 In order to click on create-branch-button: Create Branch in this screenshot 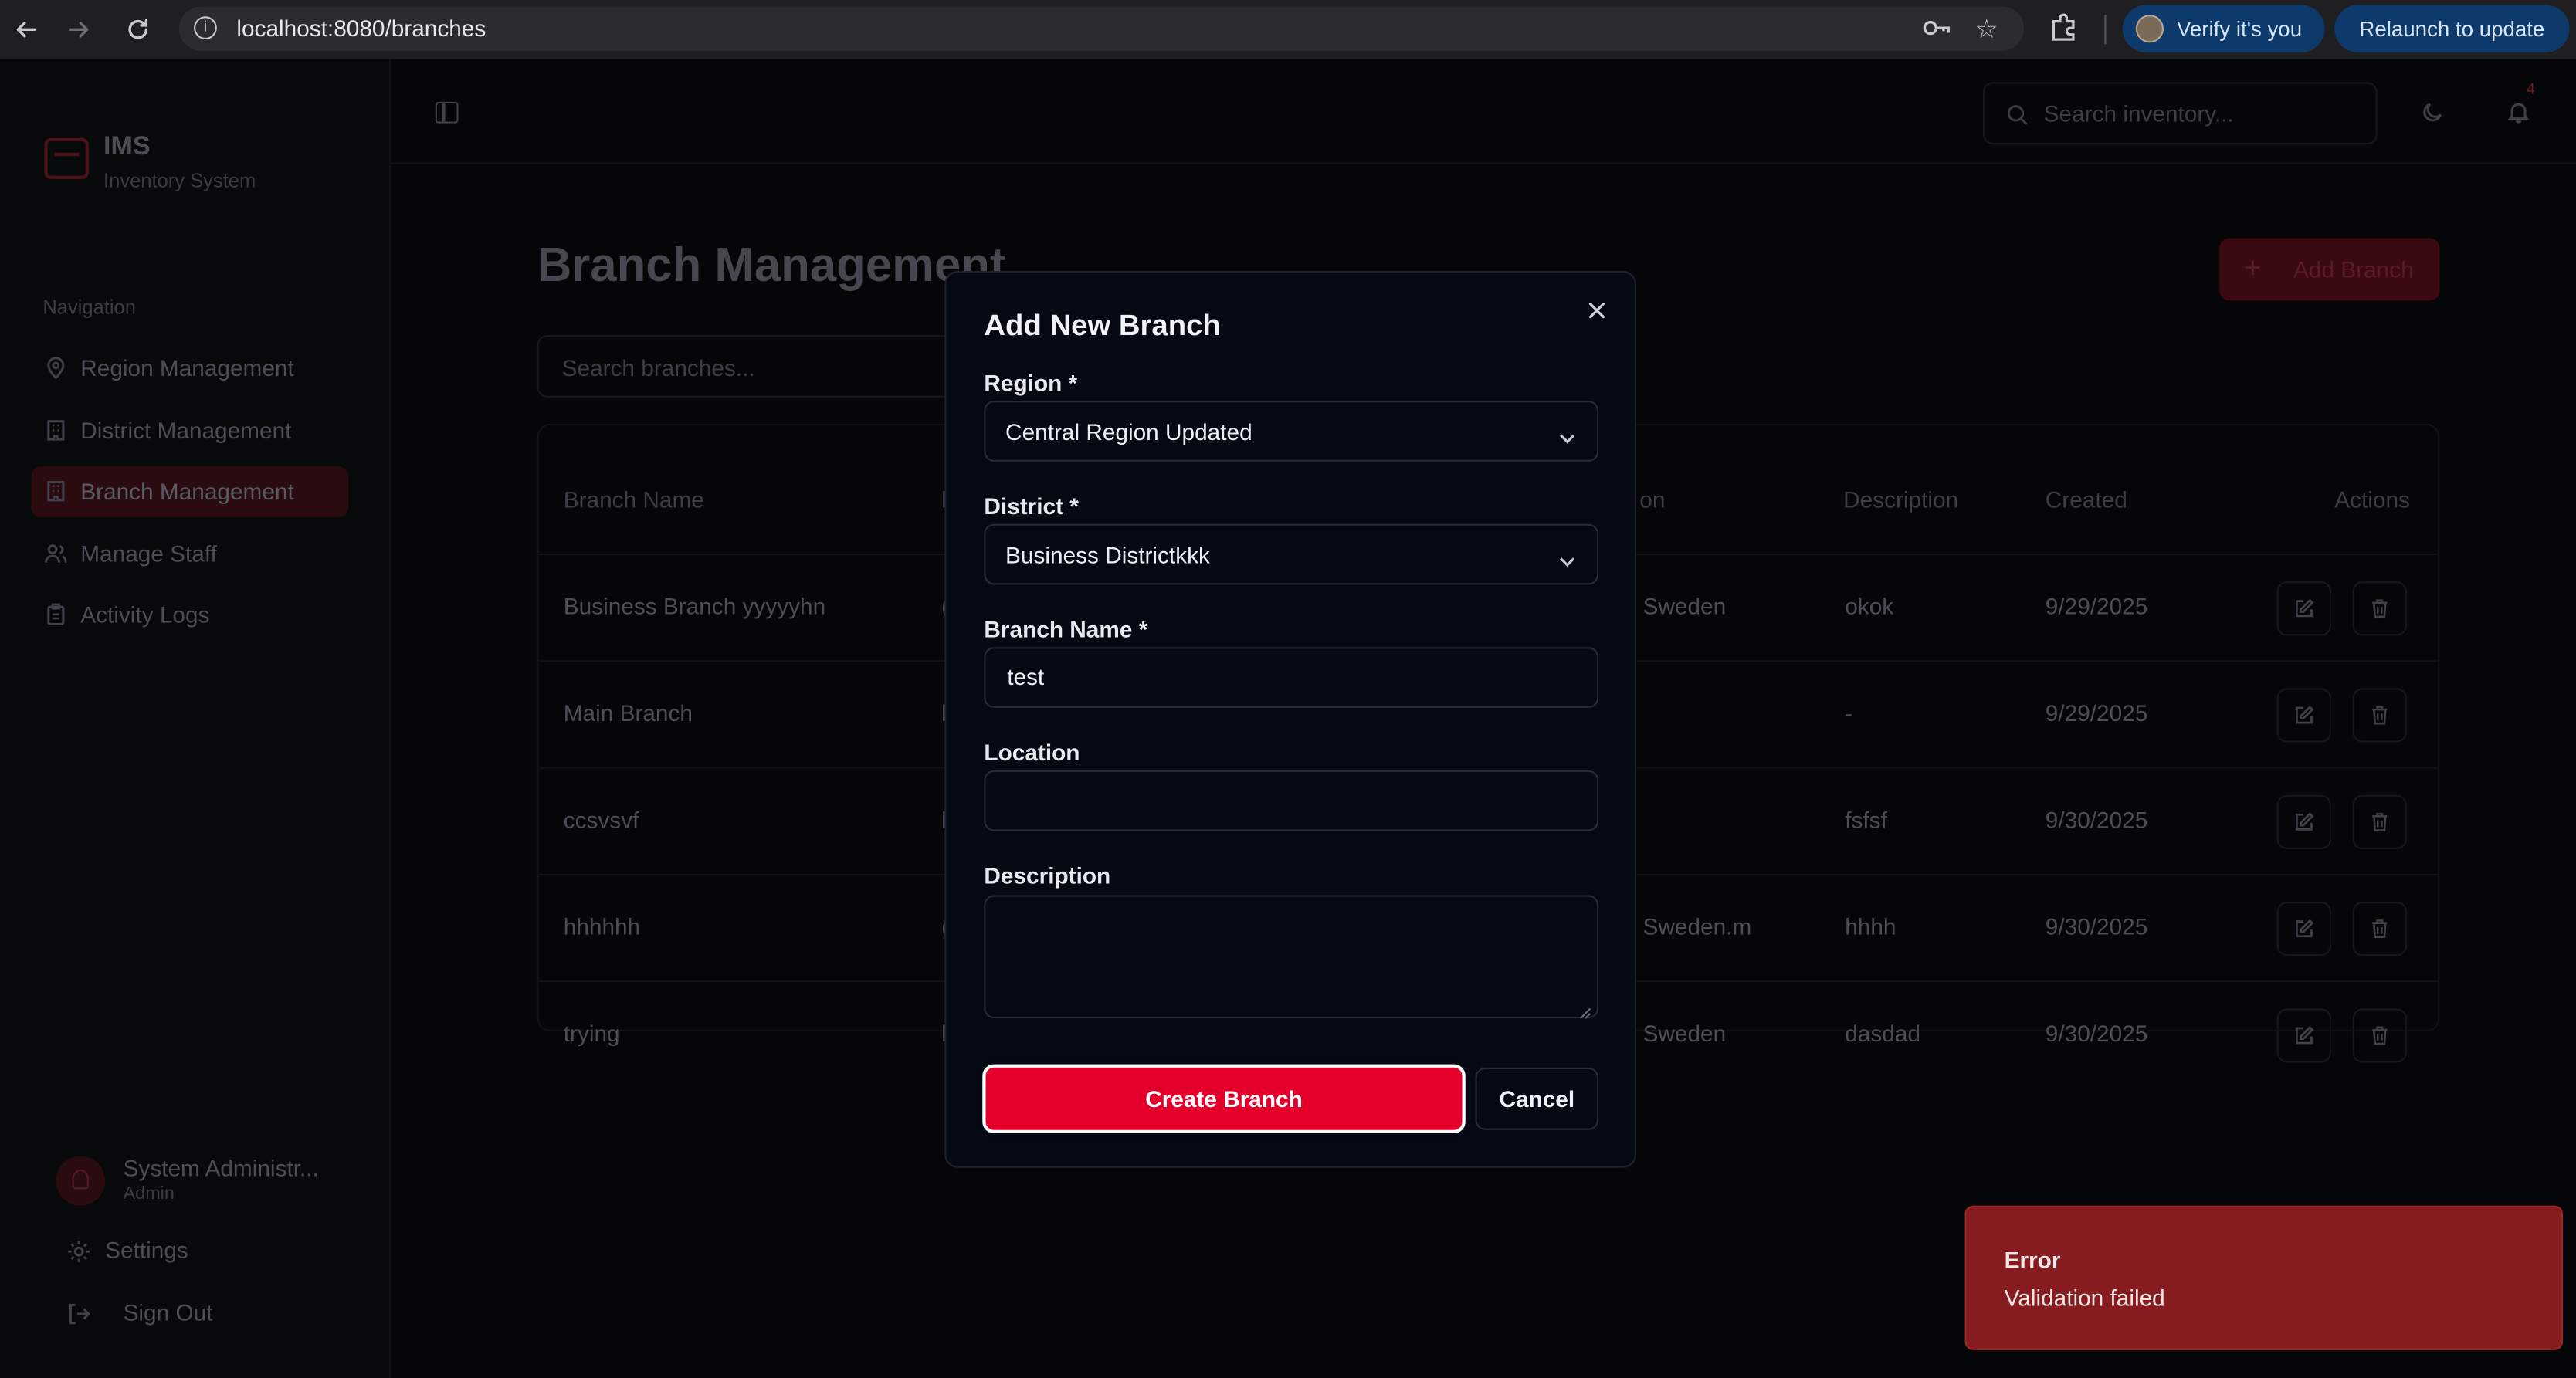, I will do `click(1224, 1099)`.